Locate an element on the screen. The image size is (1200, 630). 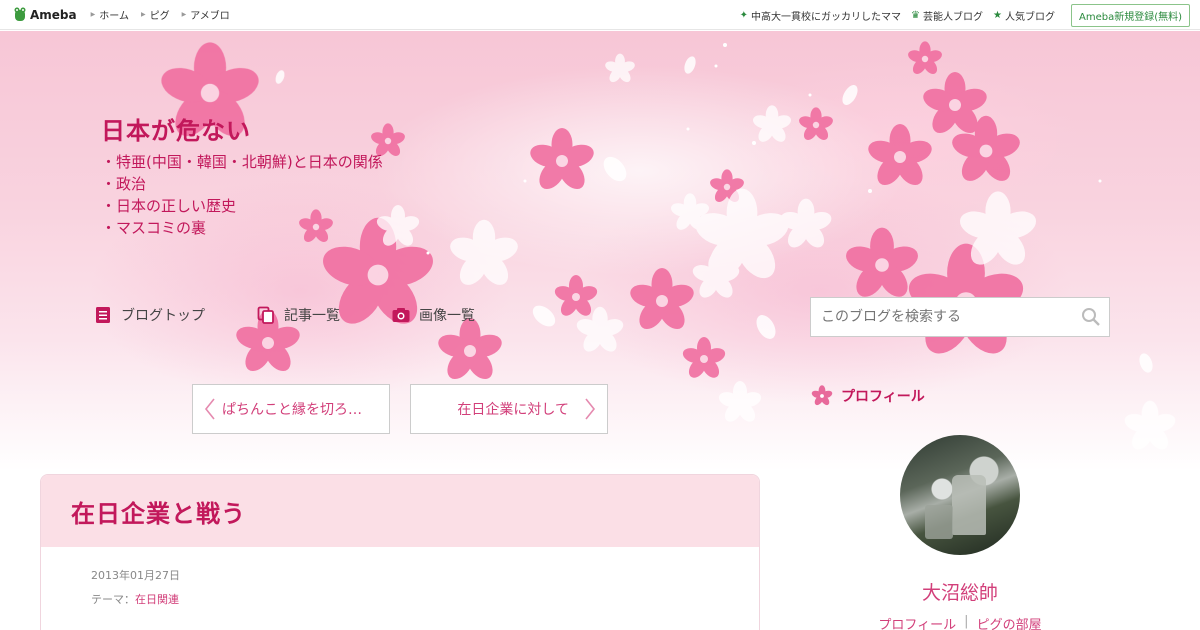
search-icon is located at coordinates (1091, 317).